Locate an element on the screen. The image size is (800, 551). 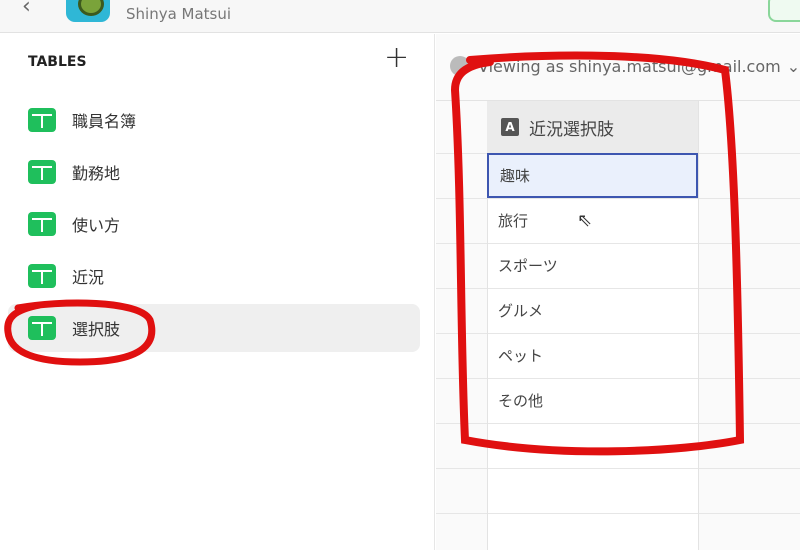
sidebar-item-staff: 職員名簿 is located at coordinates (214, 120).